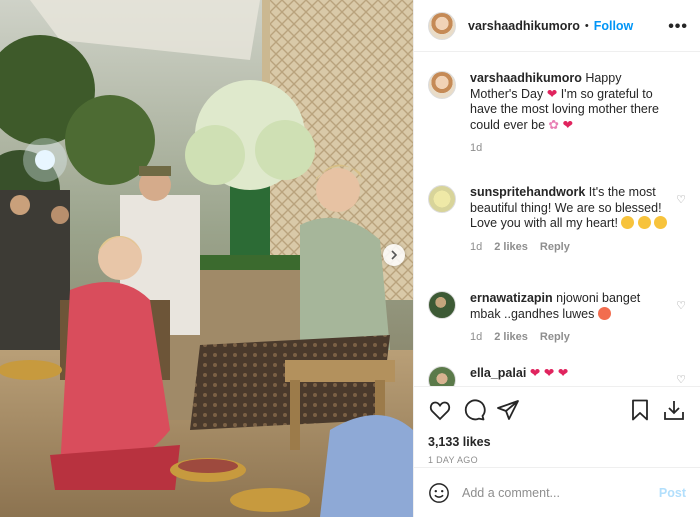 This screenshot has width=700, height=517. What do you see at coordinates (640, 410) in the screenshot?
I see `bookmark-icon` at bounding box center [640, 410].